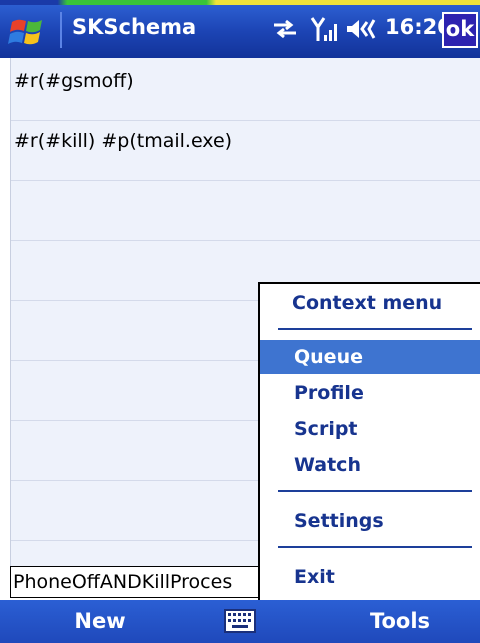 The width and height of the screenshot is (480, 643). I want to click on sync-icon, so click(285, 29).